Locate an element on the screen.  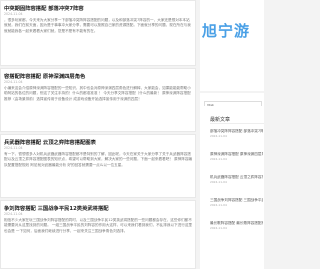
logo-panel: 旭宁游 is located at coordinates (232, 45).